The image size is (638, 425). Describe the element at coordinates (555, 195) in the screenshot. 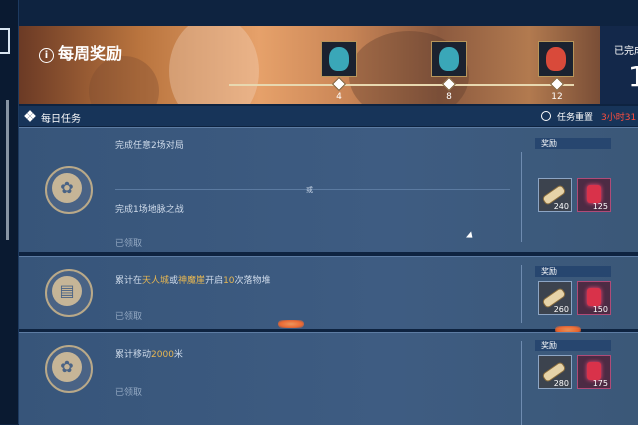

I see `scroll-icon: 240` at that location.